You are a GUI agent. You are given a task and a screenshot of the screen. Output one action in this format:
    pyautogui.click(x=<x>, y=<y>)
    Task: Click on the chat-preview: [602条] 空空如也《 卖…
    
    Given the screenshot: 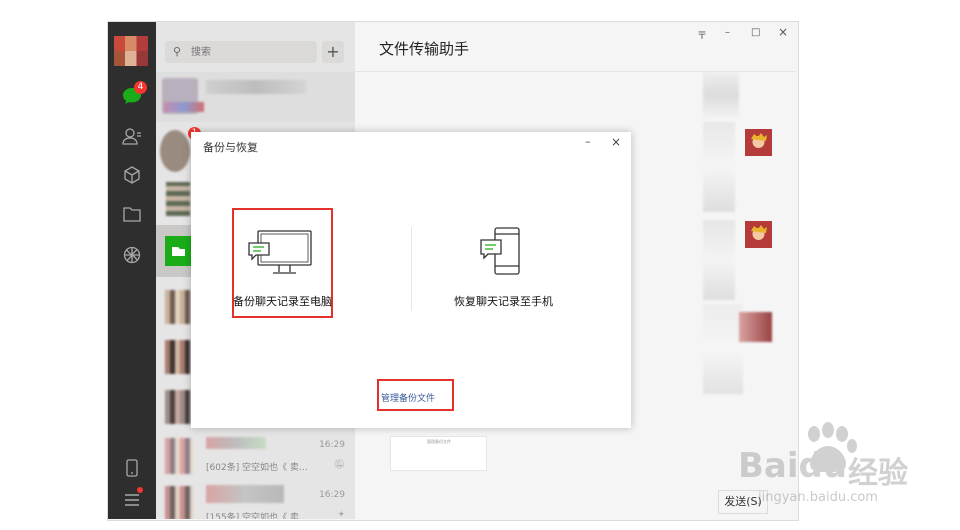 What is the action you would take?
    pyautogui.click(x=257, y=468)
    